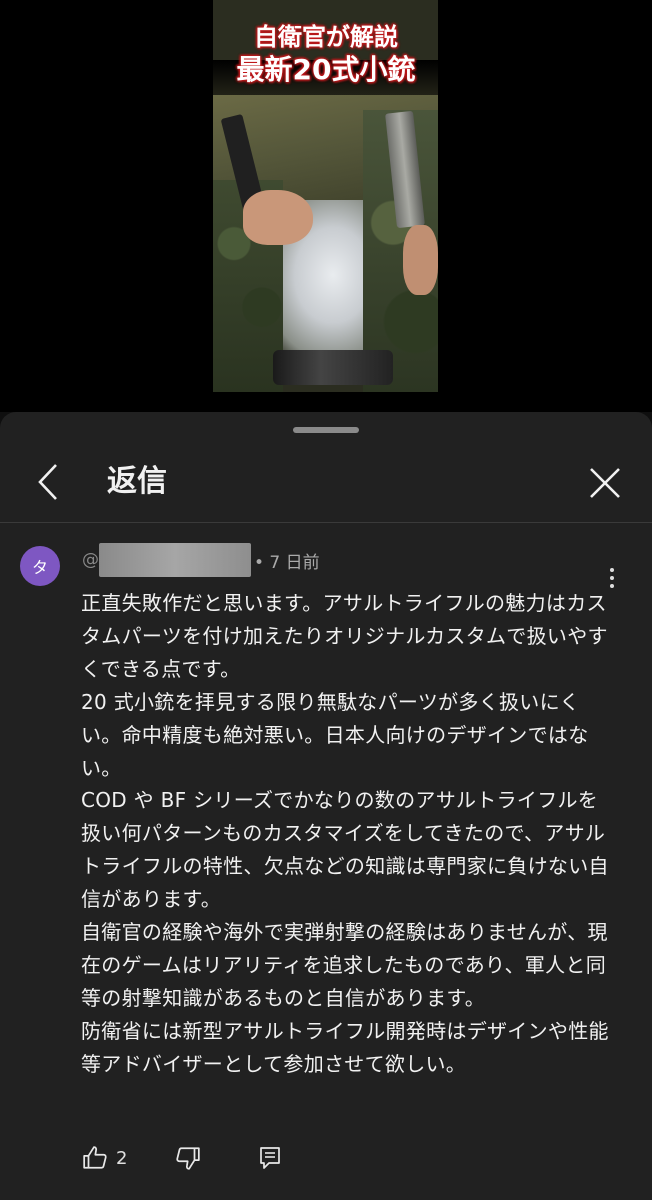 Image resolution: width=652 pixels, height=1200 pixels. What do you see at coordinates (40, 566) in the screenshot?
I see `avatar: タ` at bounding box center [40, 566].